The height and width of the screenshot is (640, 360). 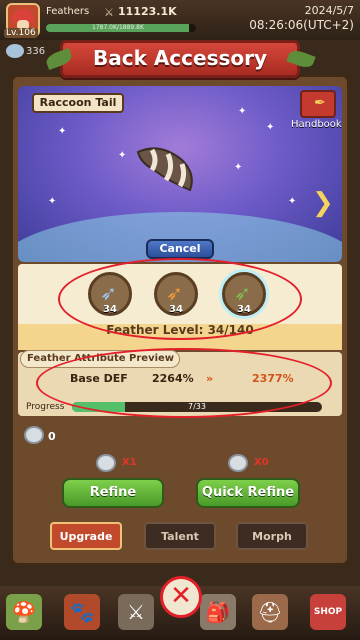 I want to click on crossed-swords-icon: ⚔, so click(x=109, y=12).